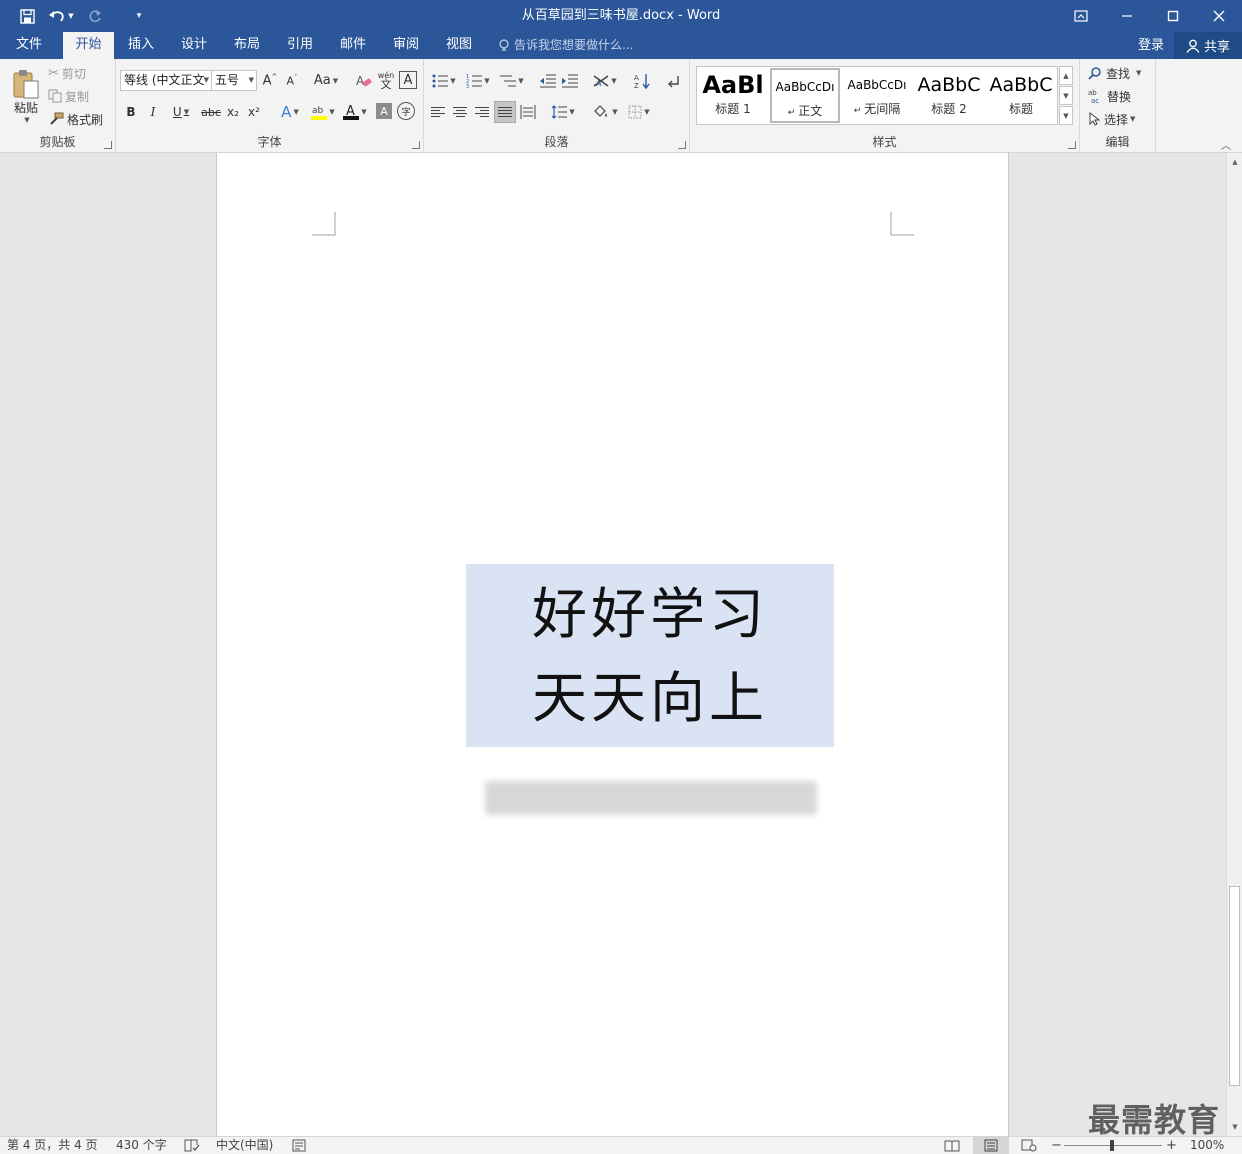  Describe the element at coordinates (1066, 75) in the screenshot. I see `styles-scroll-up-button: ▲` at that location.